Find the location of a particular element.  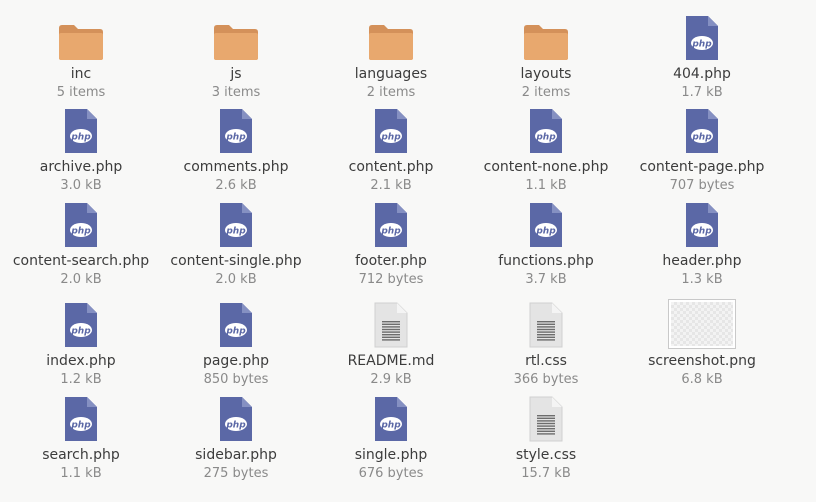

file-meta: 3.7 kB is located at coordinates (546, 279).